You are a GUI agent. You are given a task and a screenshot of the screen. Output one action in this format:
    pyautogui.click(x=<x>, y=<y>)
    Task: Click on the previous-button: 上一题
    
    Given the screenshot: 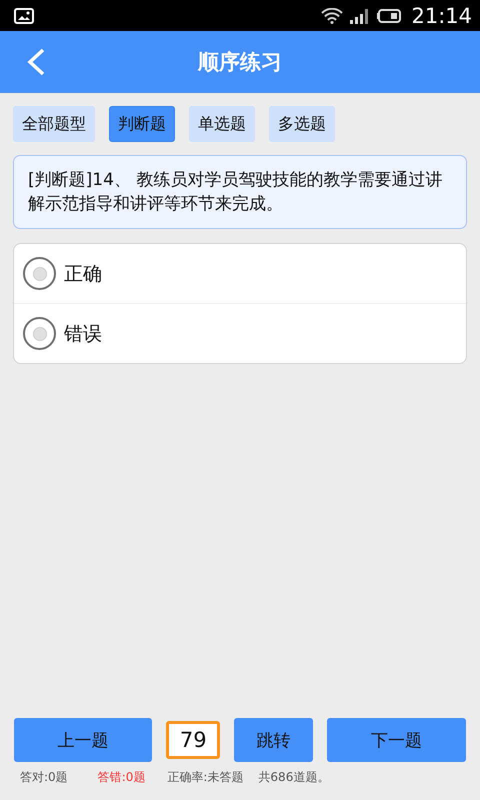 What is the action you would take?
    pyautogui.click(x=83, y=740)
    